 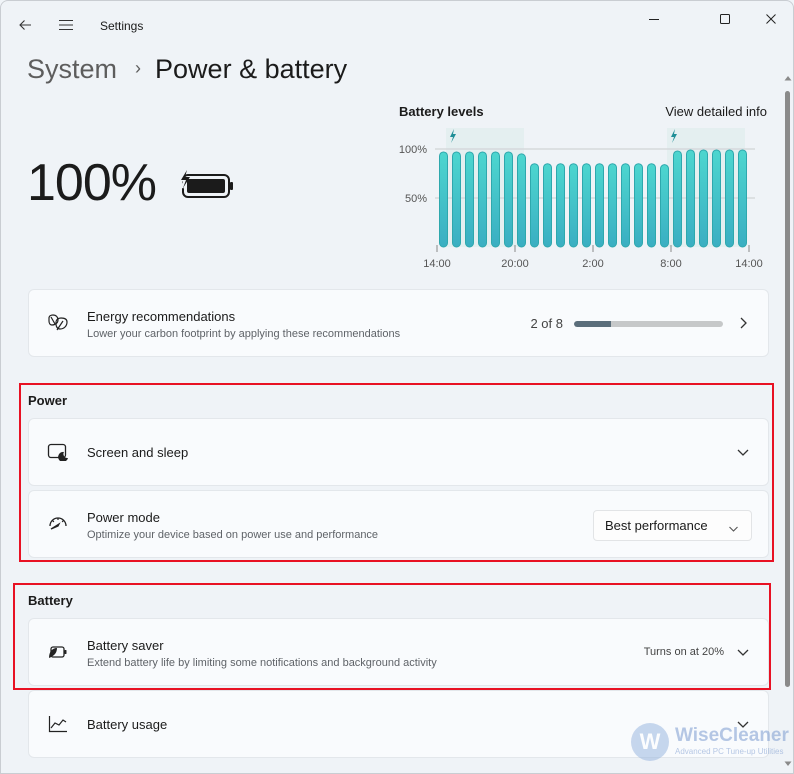 I want to click on battery-saver-title: Battery saver, so click(x=125, y=645).